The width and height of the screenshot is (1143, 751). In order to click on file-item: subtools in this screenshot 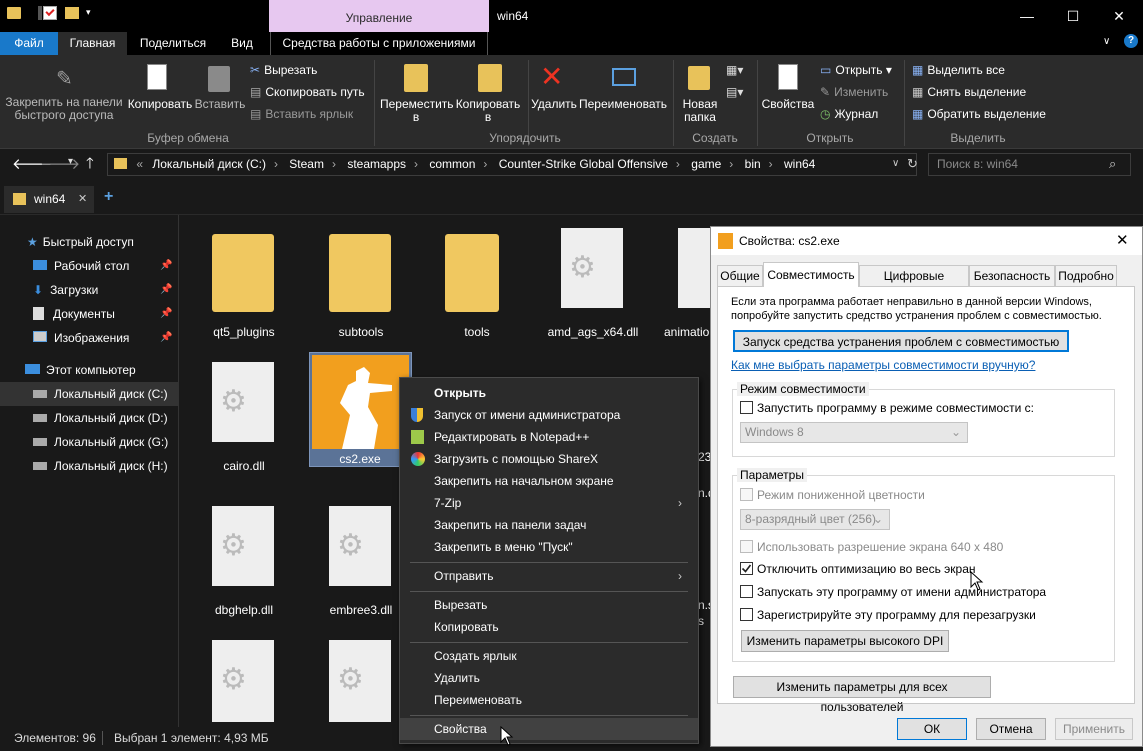, I will do `click(361, 282)`.